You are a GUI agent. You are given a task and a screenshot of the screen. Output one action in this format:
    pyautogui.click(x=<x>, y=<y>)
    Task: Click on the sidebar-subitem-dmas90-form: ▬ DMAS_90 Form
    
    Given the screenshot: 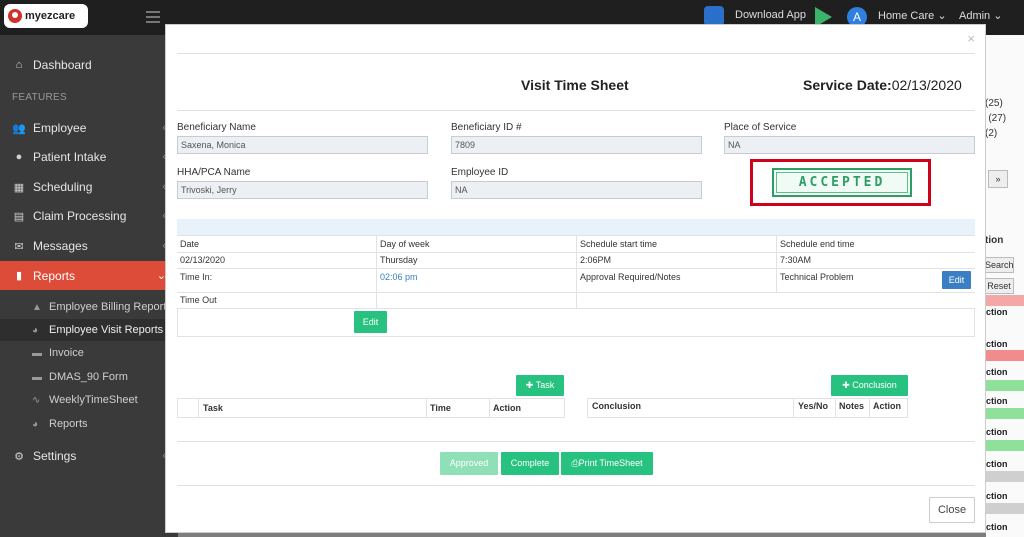 What is the action you would take?
    pyautogui.click(x=89, y=377)
    